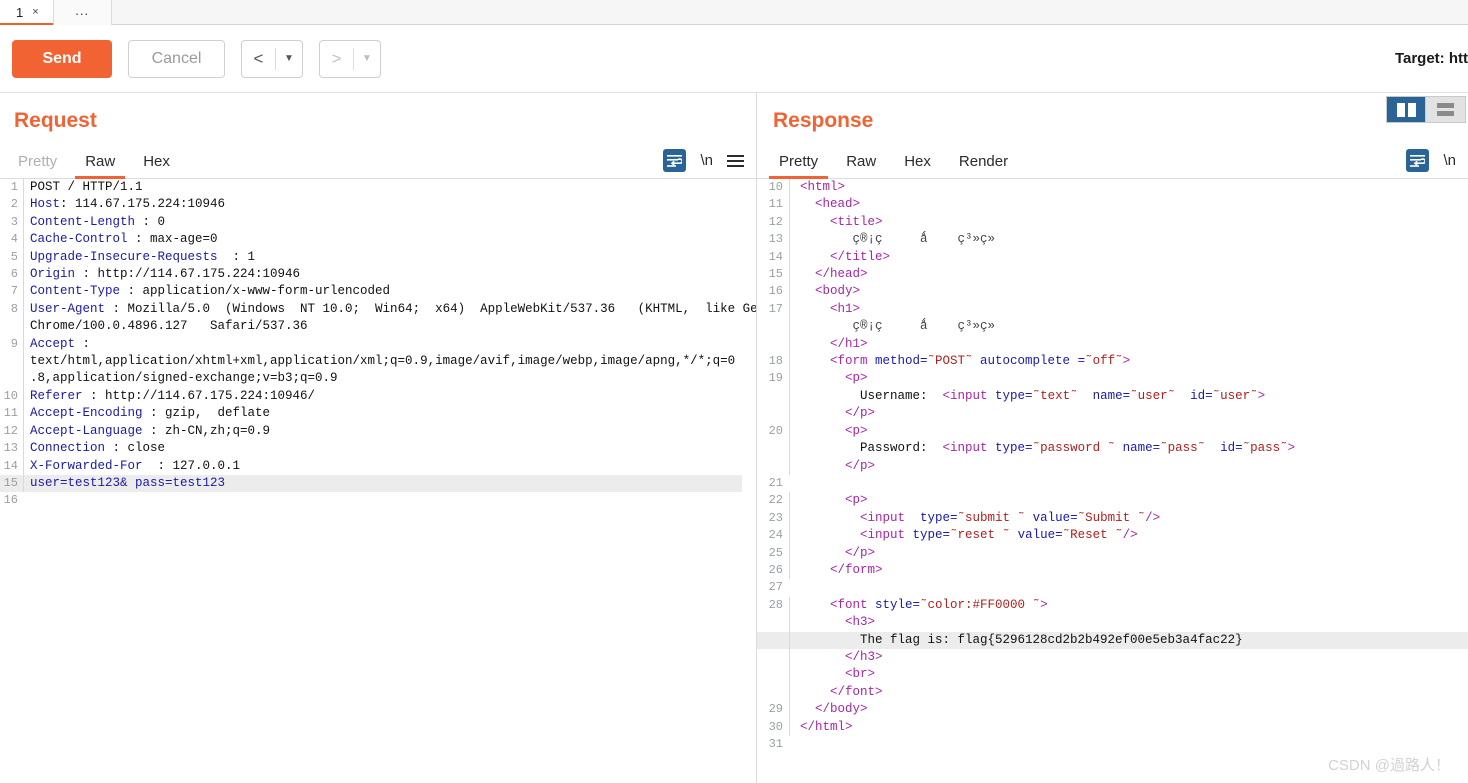 The width and height of the screenshot is (1468, 783). I want to click on code-line: 31, so click(1112, 744).